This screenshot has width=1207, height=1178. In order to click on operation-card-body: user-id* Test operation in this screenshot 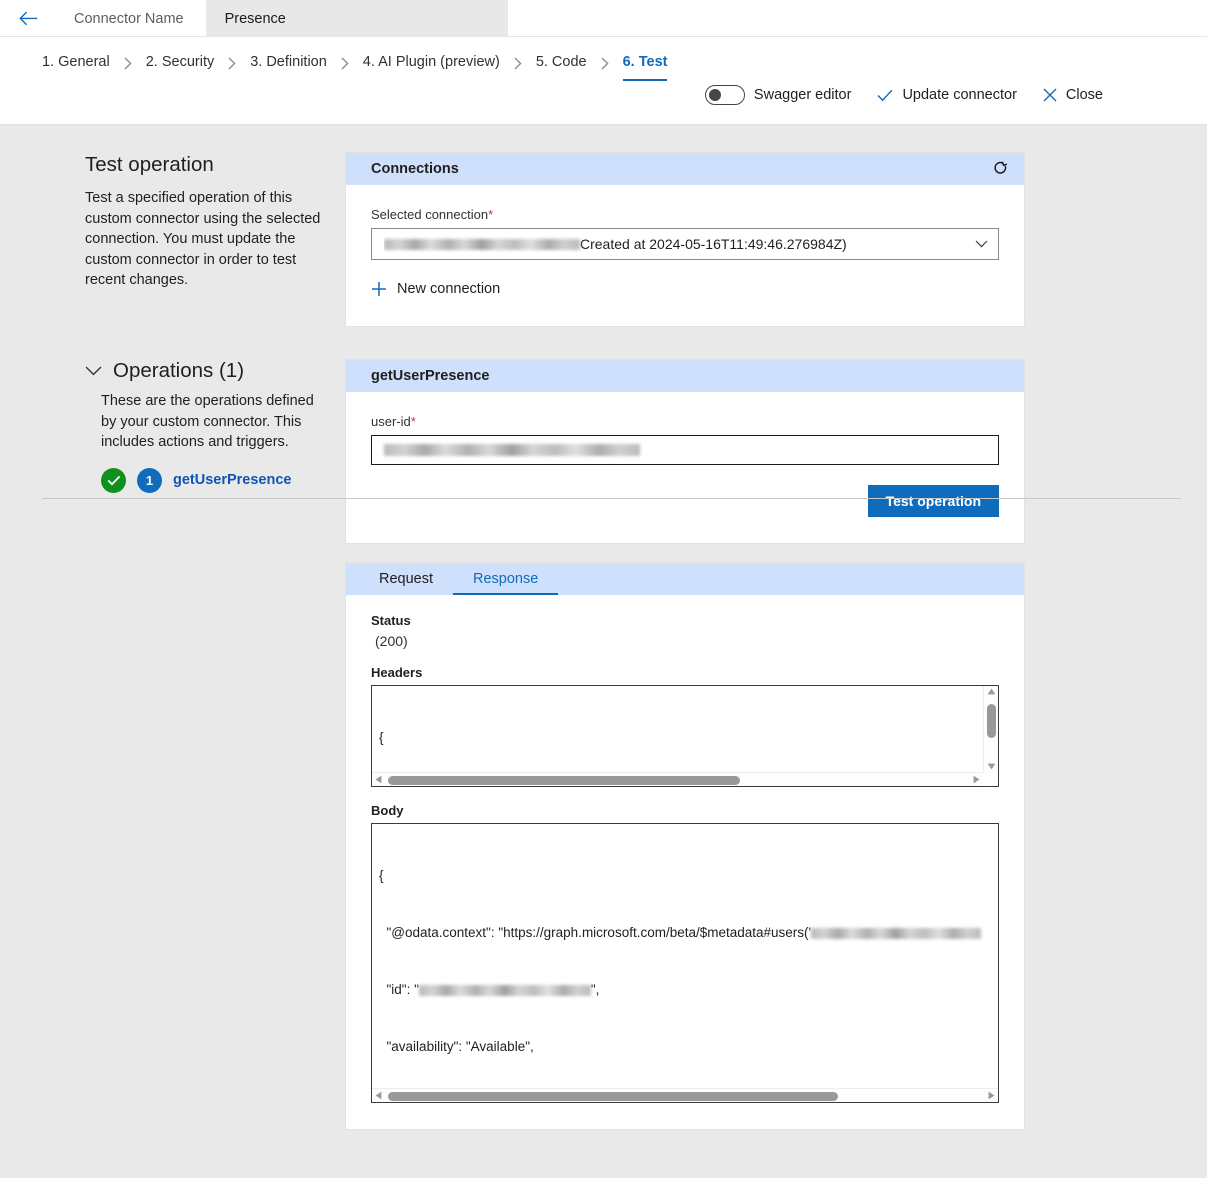, I will do `click(685, 467)`.